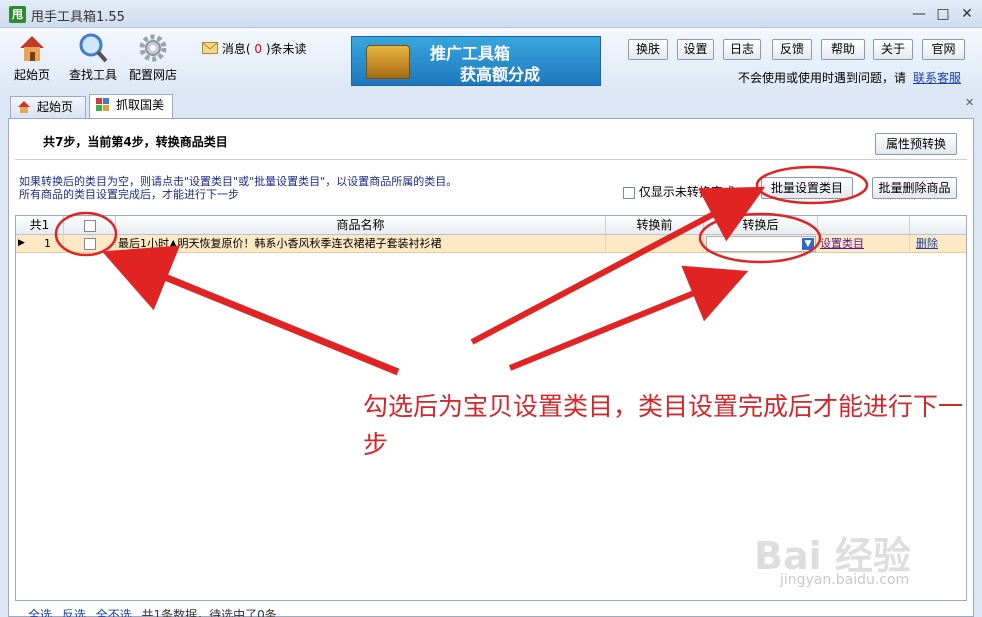  Describe the element at coordinates (78, 17) in the screenshot. I see `app-title: 甩手工具箱1.55` at that location.